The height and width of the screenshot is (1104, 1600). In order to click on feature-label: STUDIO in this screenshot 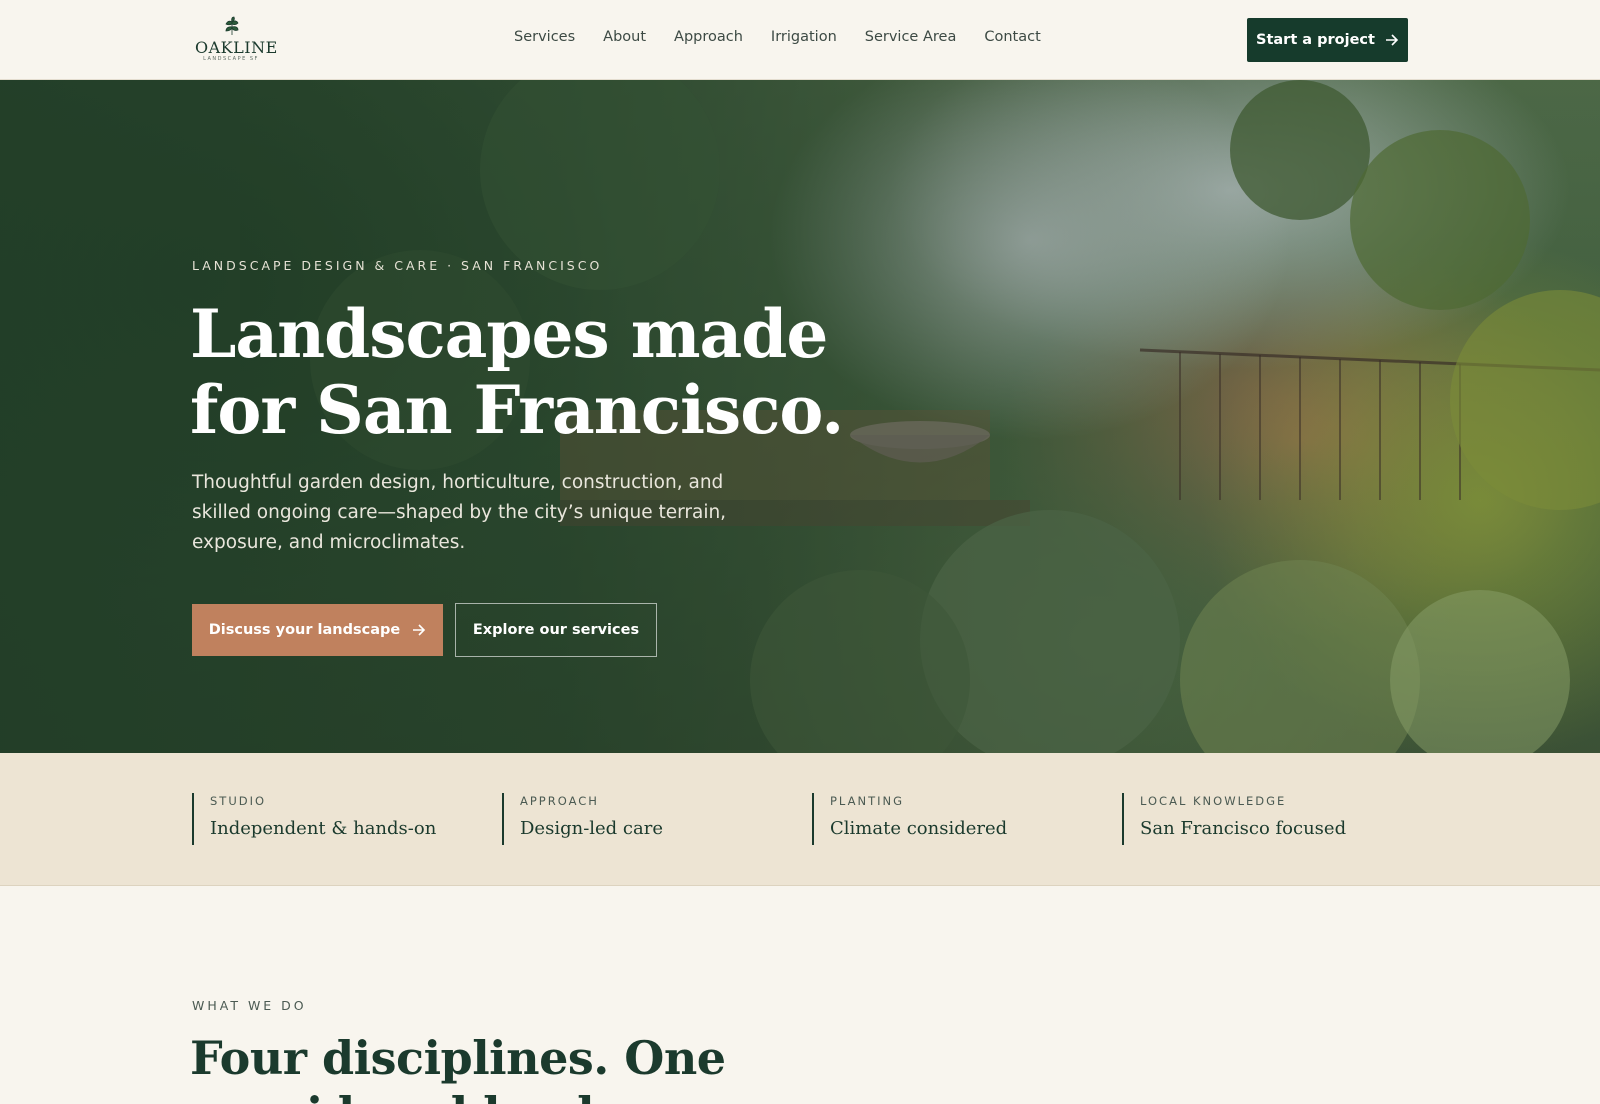, I will do `click(238, 801)`.